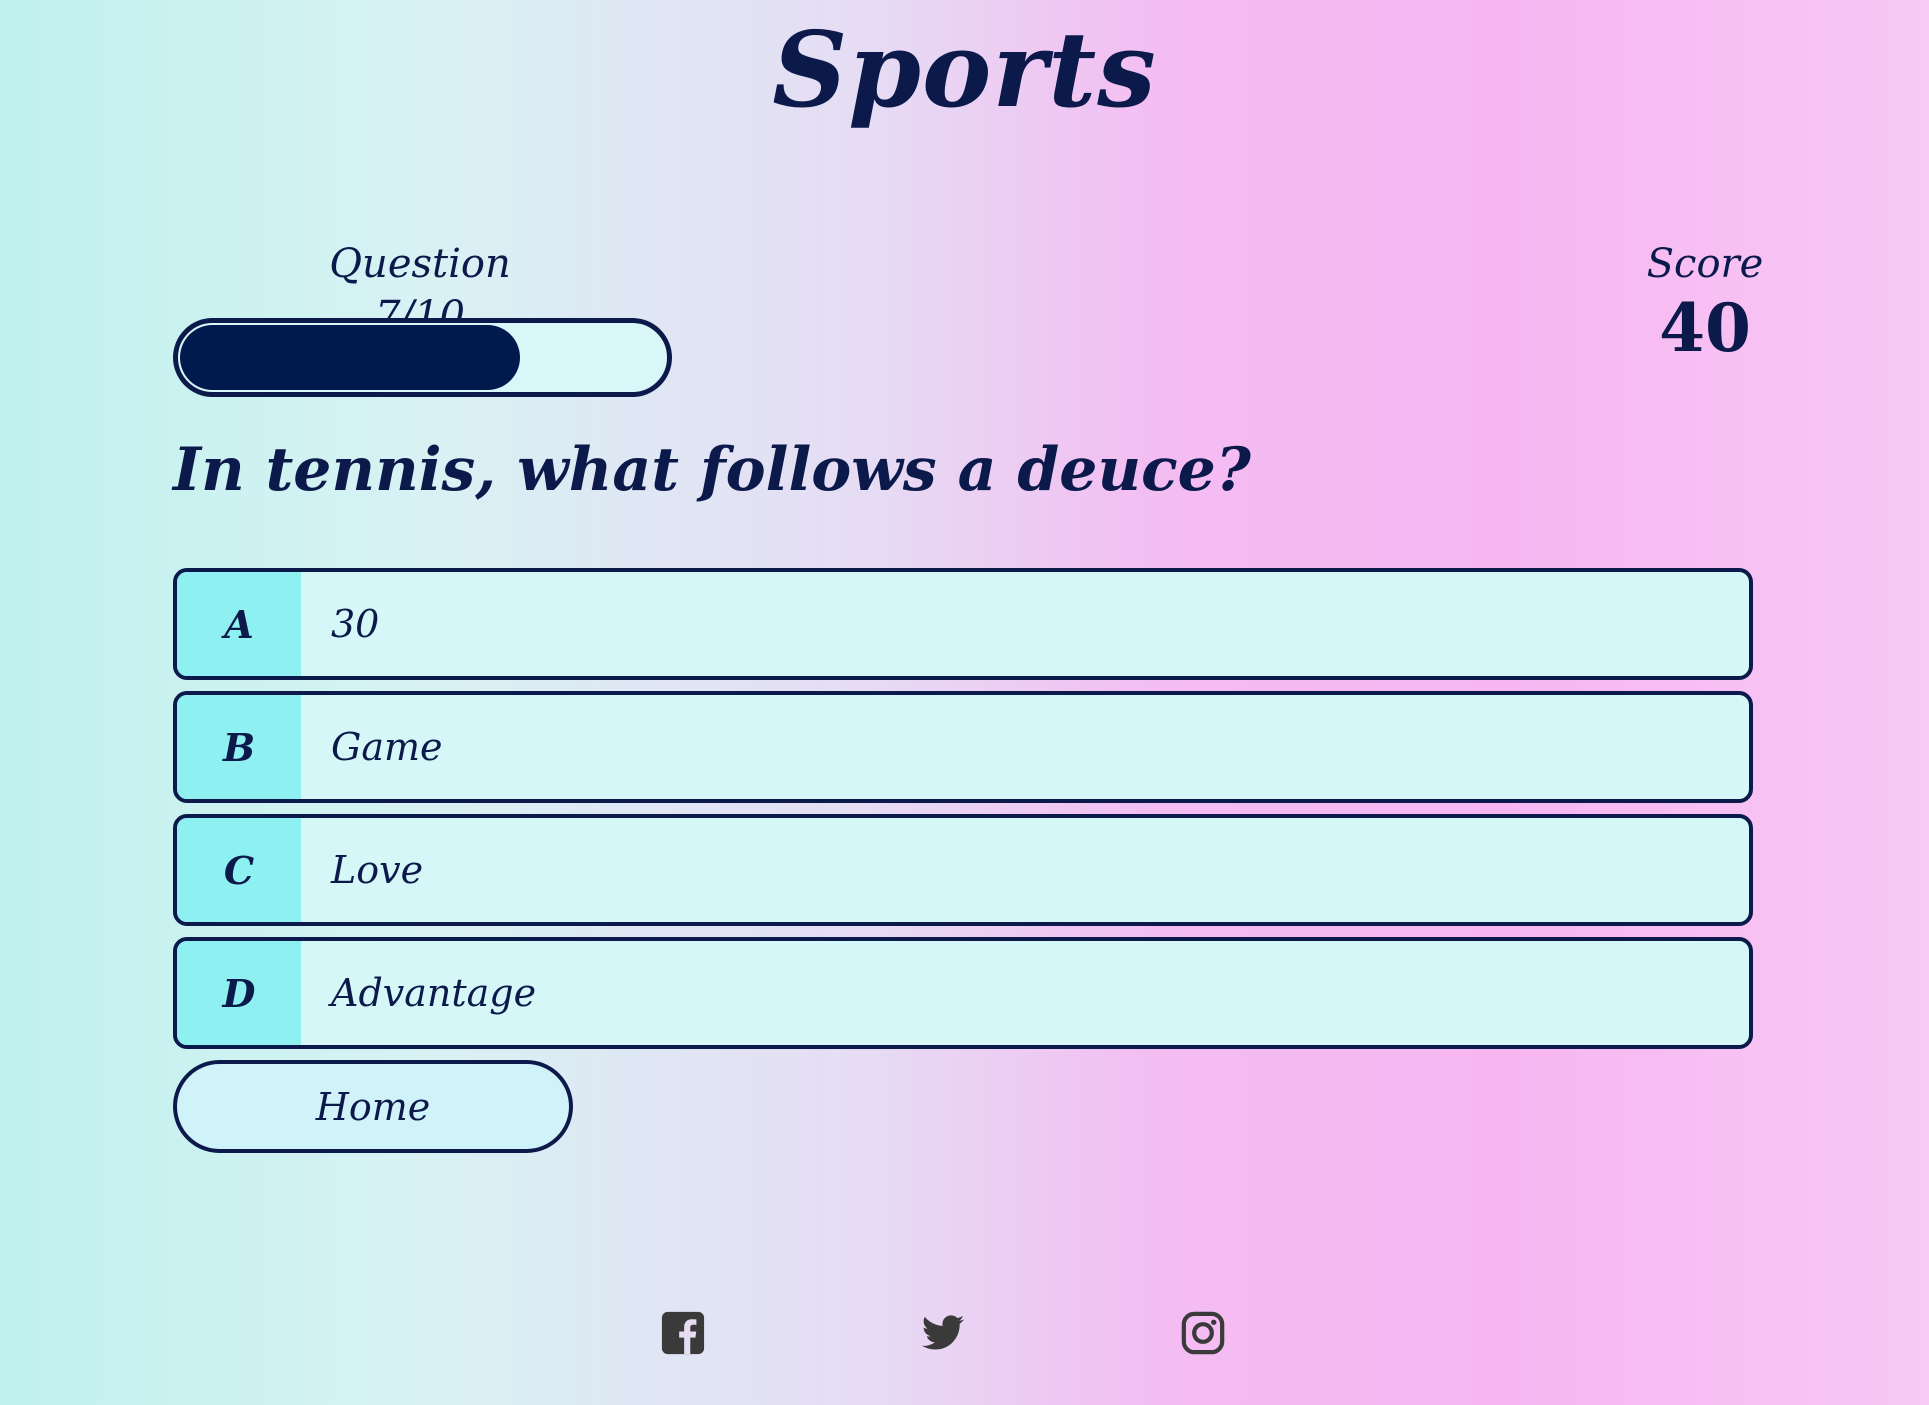 Image resolution: width=1929 pixels, height=1405 pixels. What do you see at coordinates (963, 870) in the screenshot?
I see `answer-option-c: C Love` at bounding box center [963, 870].